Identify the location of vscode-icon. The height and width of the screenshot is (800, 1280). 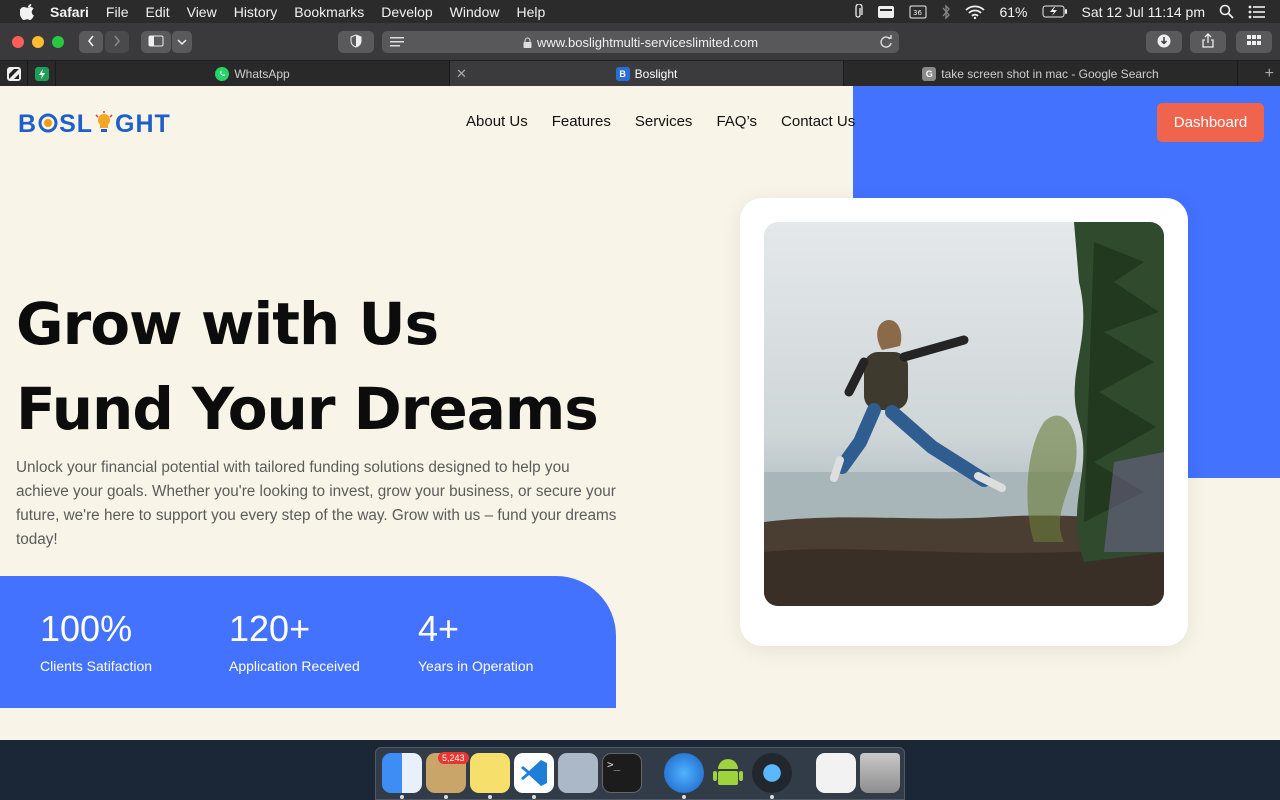
(534, 773).